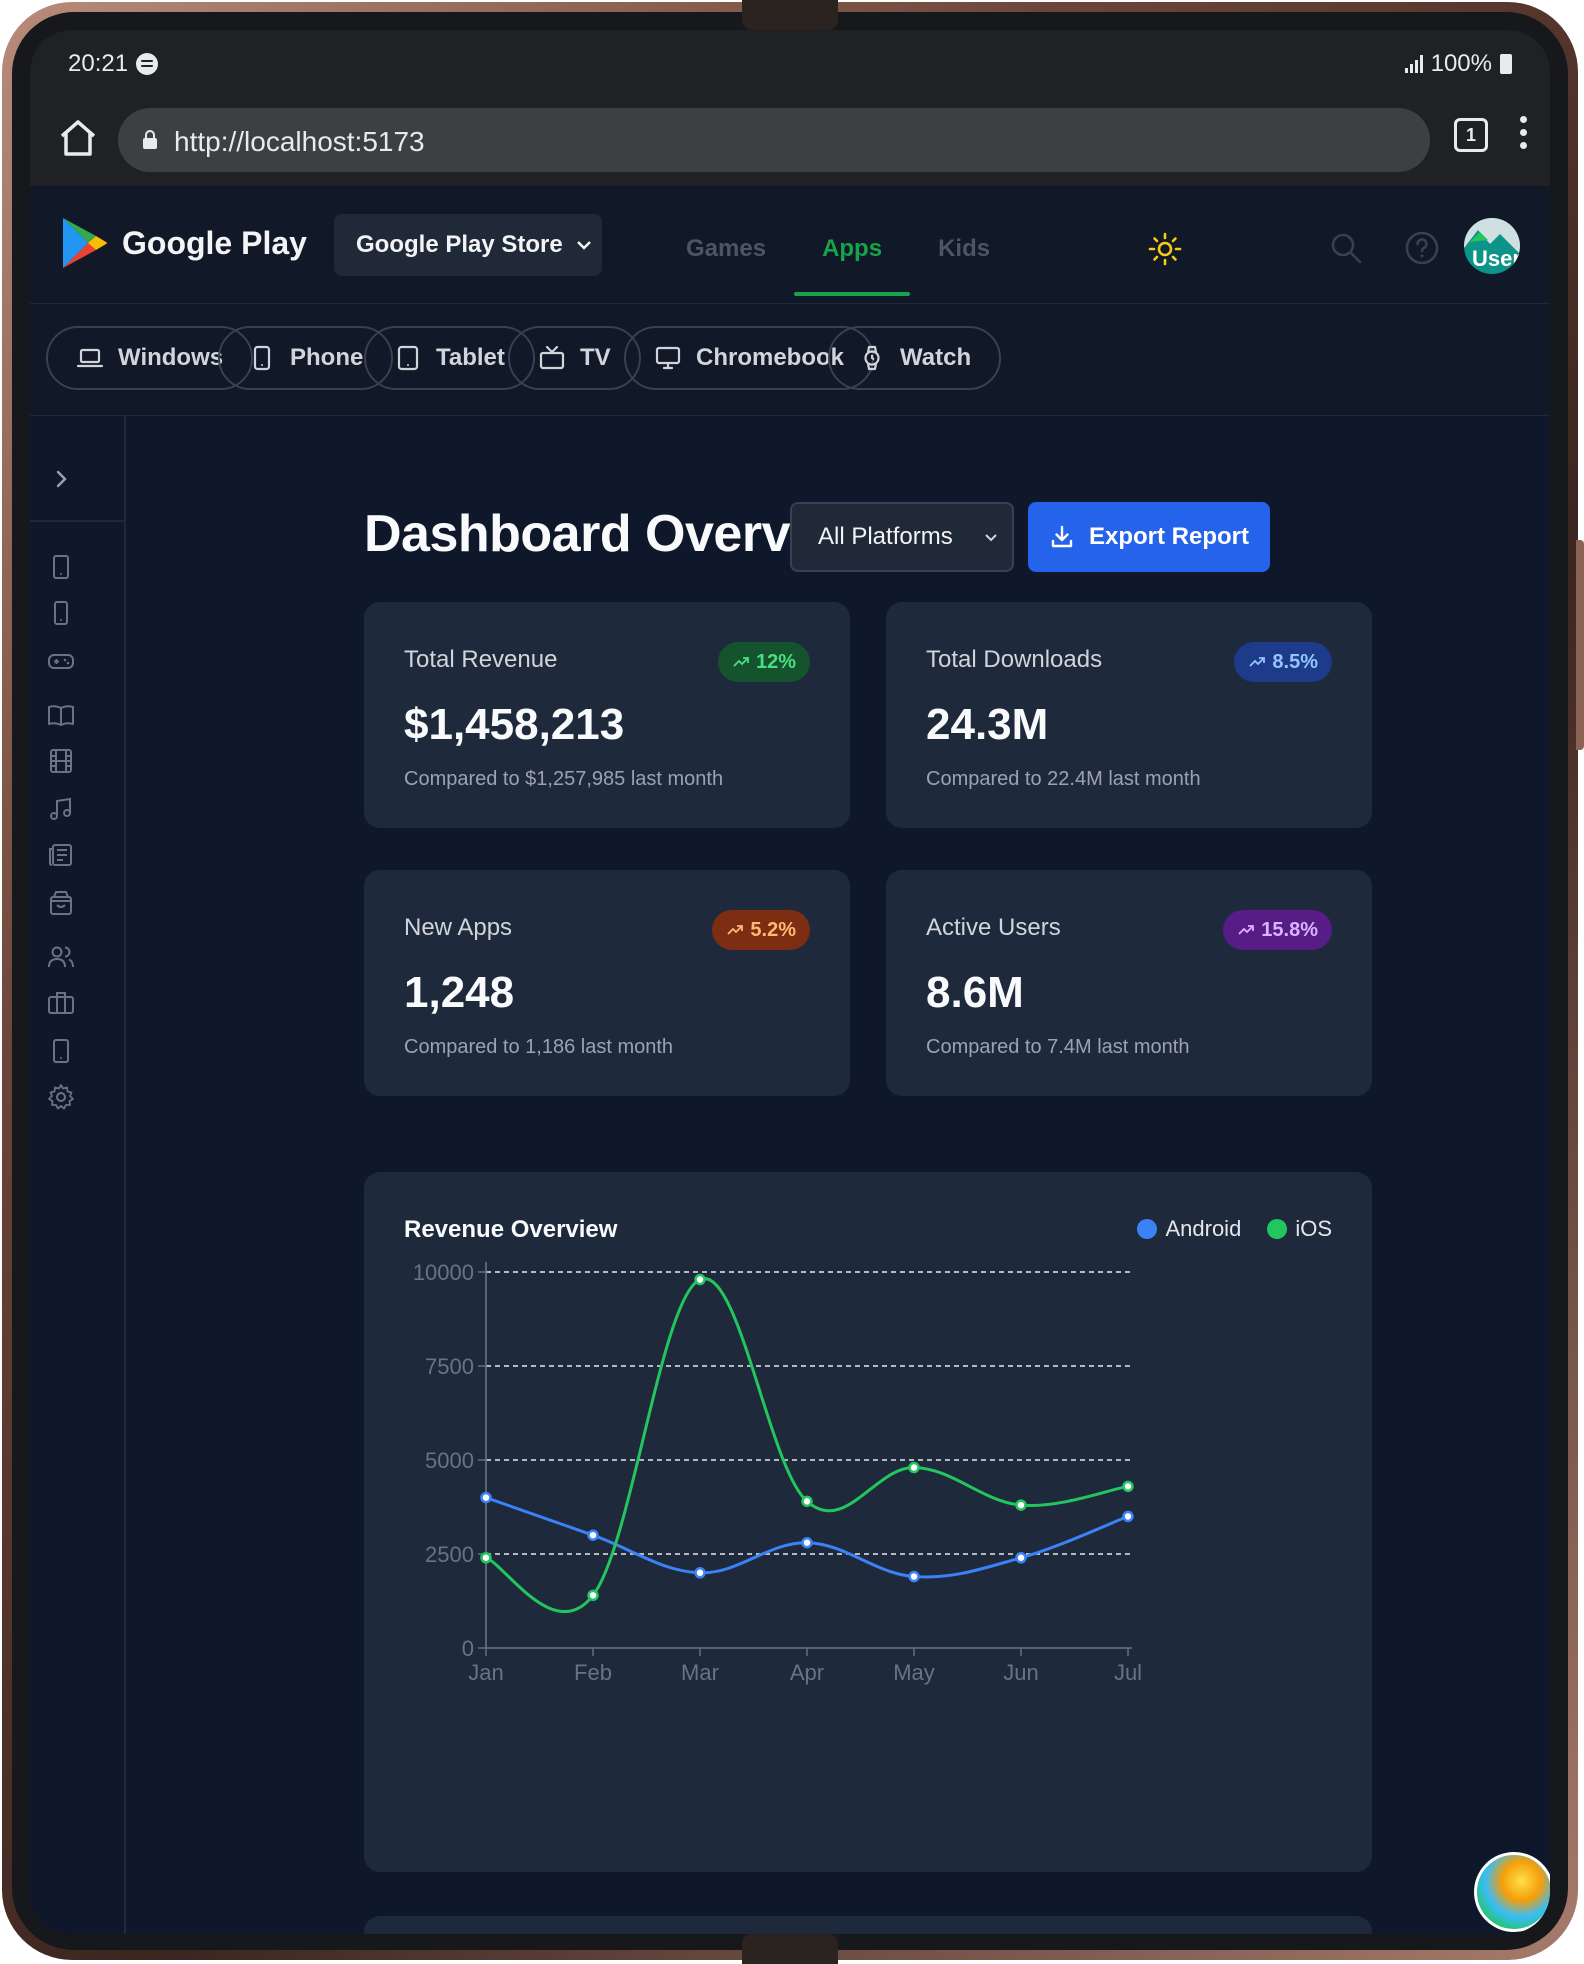 The width and height of the screenshot is (1584, 1964). Describe the element at coordinates (1203, 1228) in the screenshot. I see `legend-label: Android` at that location.